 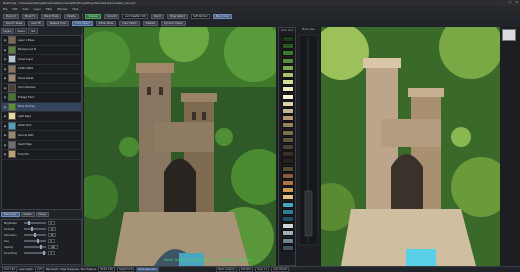 I want to click on delete-layer-button: Delete, so click(x=27, y=214).